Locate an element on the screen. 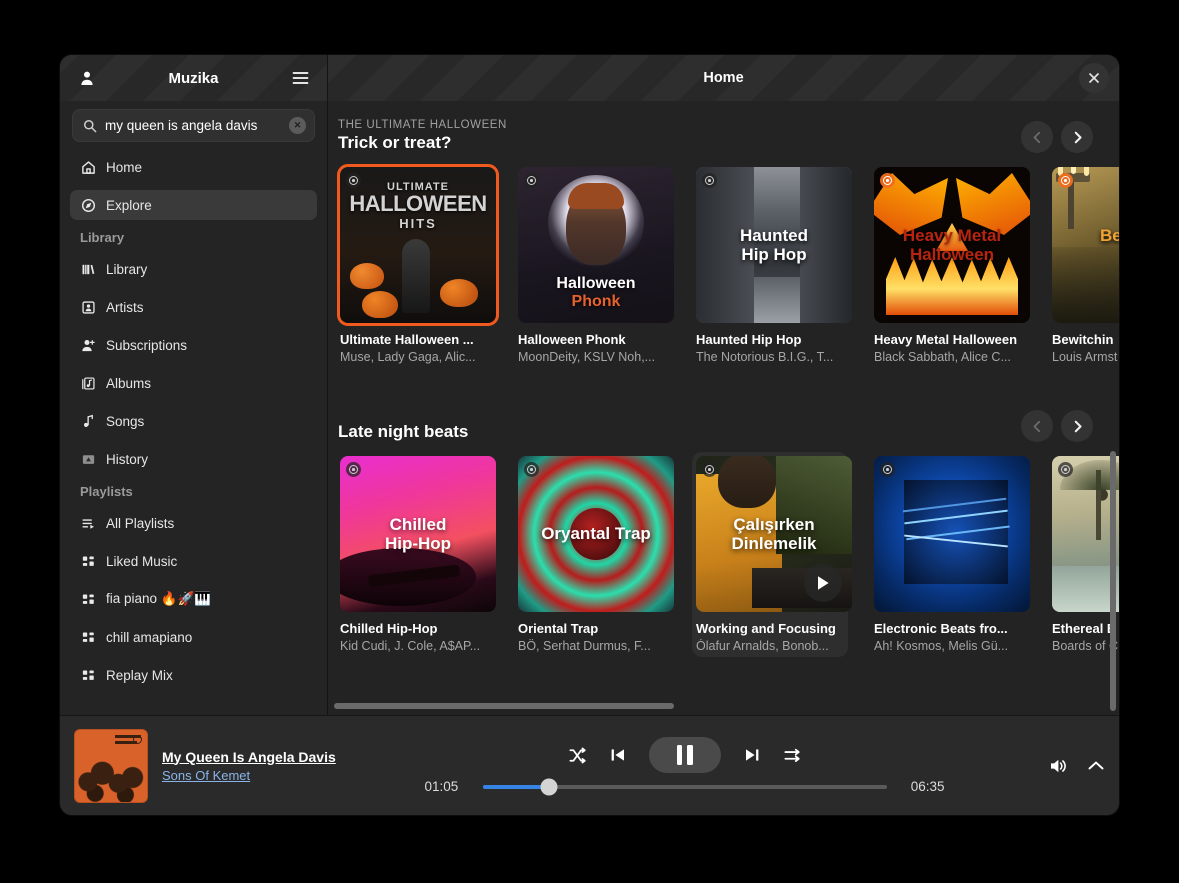 The height and width of the screenshot is (883, 1179). sidebar-item-library: Library is located at coordinates (193, 269).